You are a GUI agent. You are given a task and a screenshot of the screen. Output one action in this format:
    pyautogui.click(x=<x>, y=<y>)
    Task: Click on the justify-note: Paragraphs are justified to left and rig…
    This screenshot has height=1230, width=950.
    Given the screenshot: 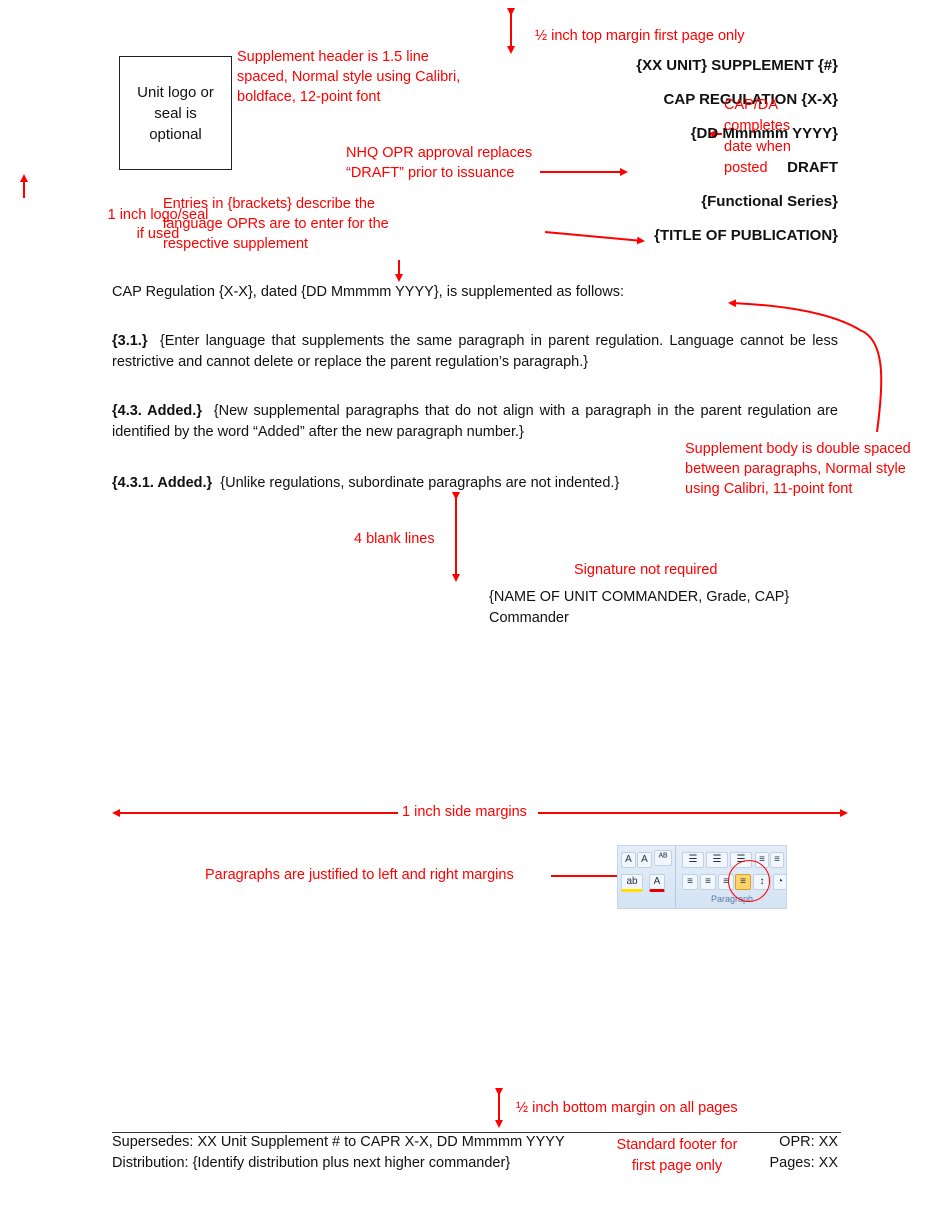 What is the action you would take?
    pyautogui.click(x=359, y=875)
    